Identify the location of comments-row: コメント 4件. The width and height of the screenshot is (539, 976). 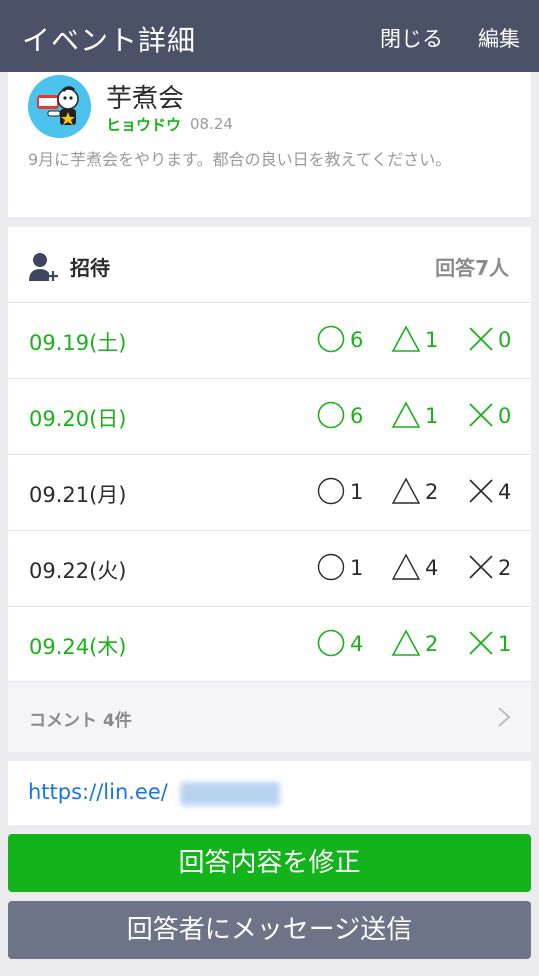
(269, 716).